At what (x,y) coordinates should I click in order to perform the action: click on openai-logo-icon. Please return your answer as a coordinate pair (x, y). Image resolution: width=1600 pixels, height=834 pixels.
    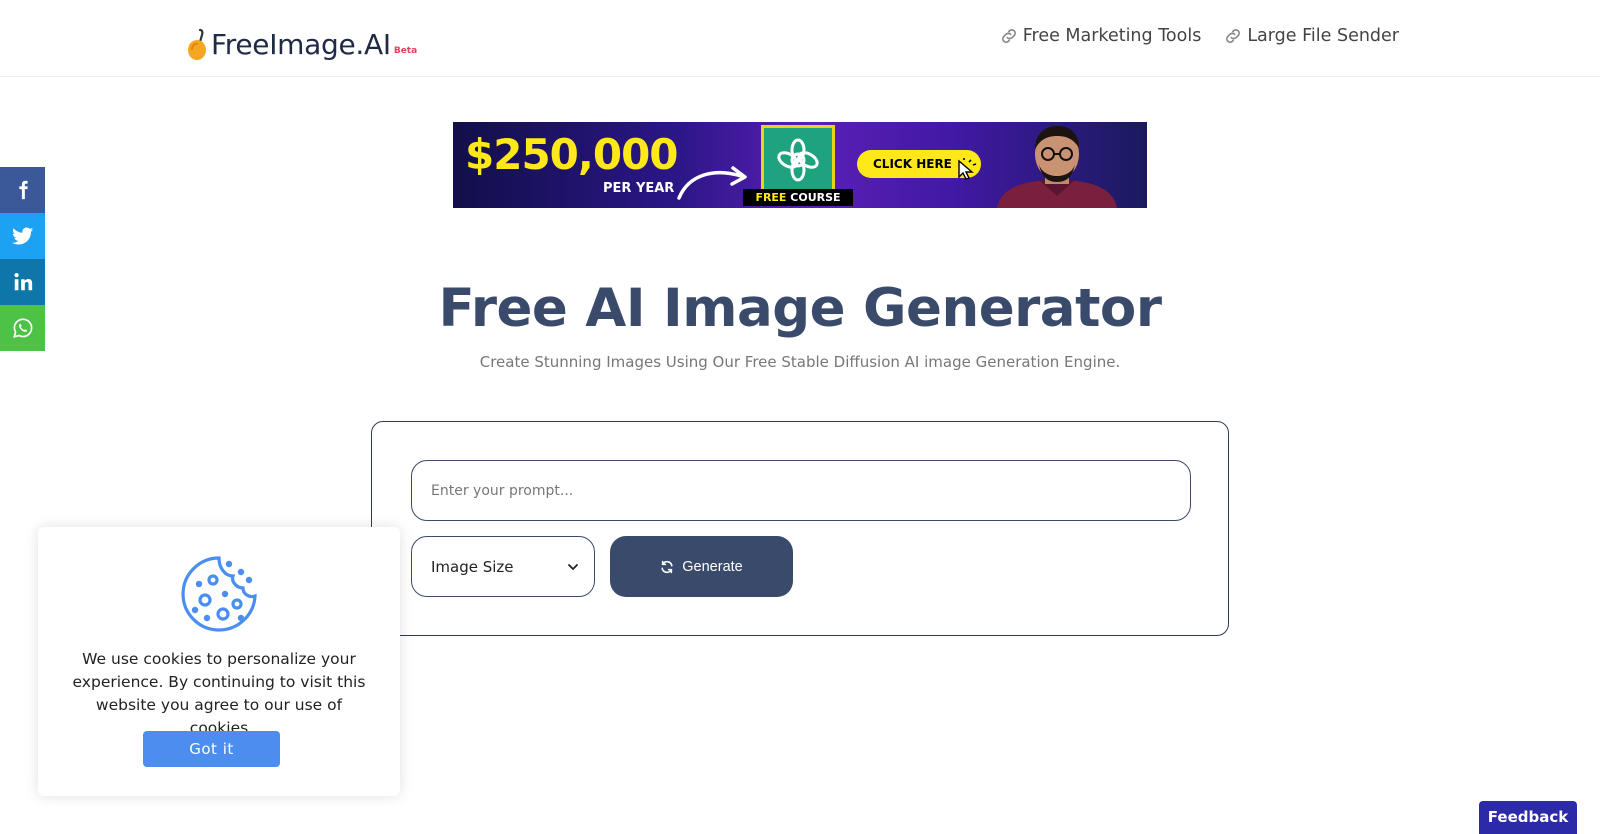
    Looking at the image, I should click on (798, 160).